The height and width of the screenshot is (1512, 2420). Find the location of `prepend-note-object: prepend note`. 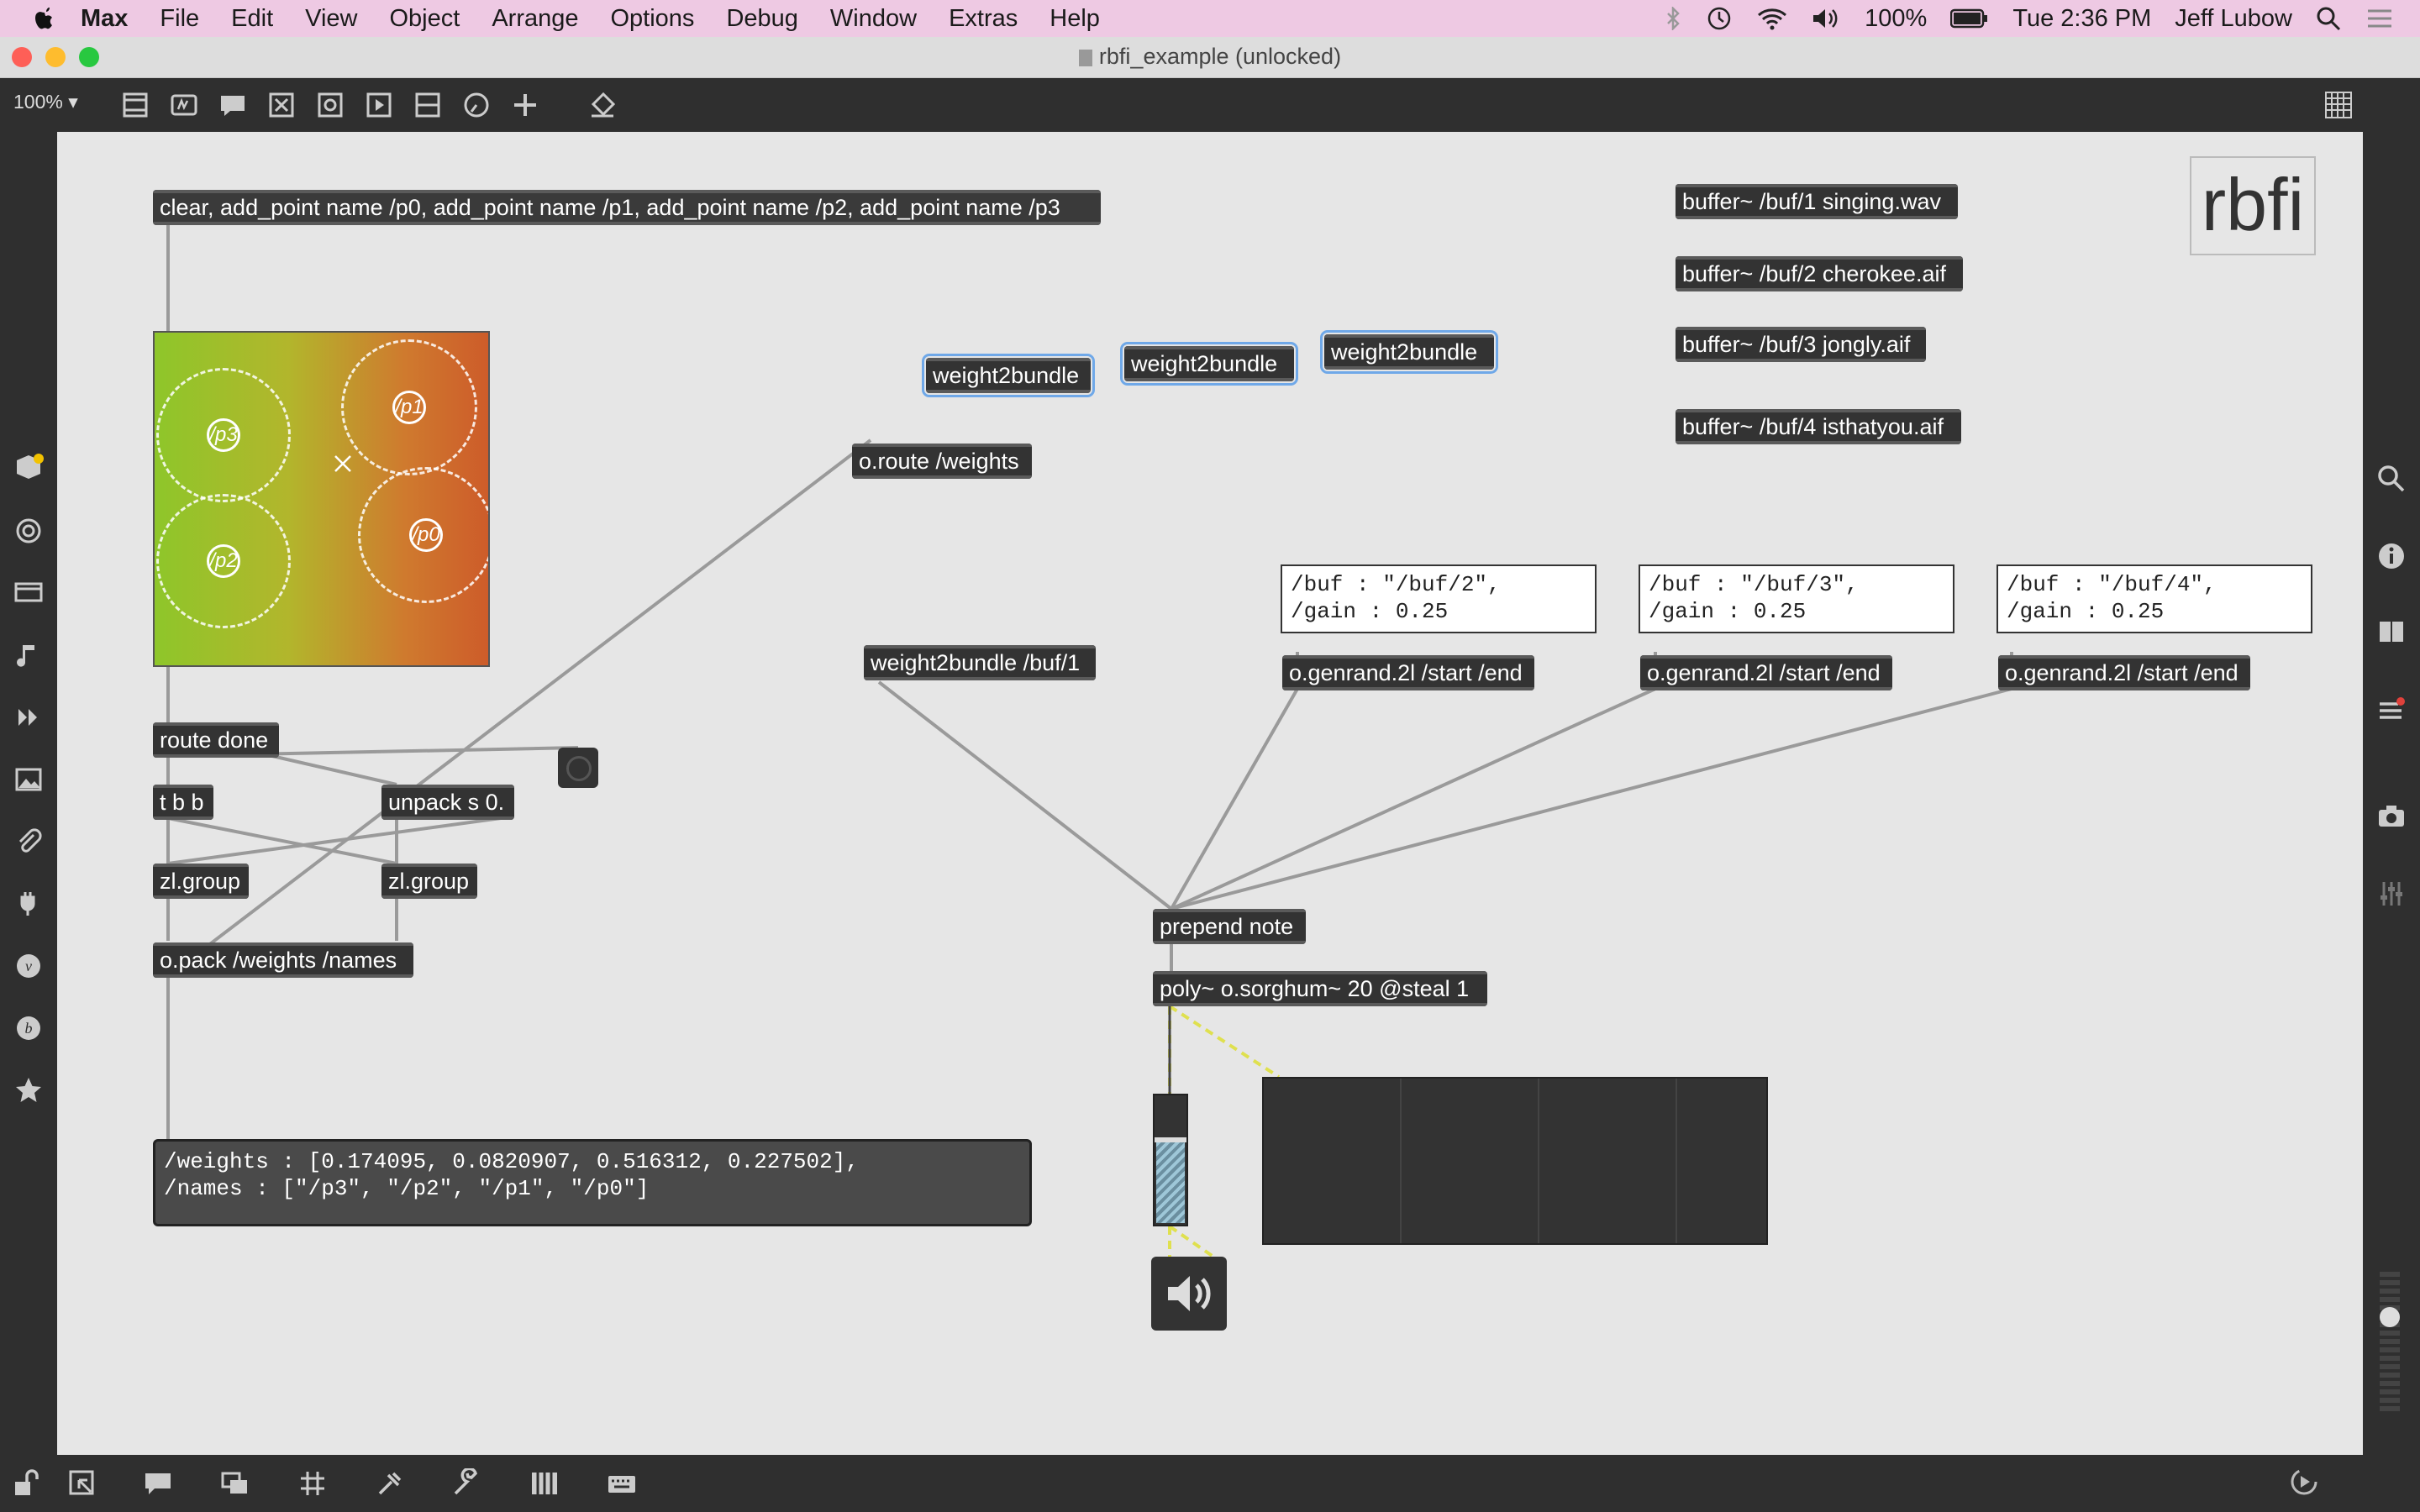

prepend-note-object: prepend note is located at coordinates (1229, 926).